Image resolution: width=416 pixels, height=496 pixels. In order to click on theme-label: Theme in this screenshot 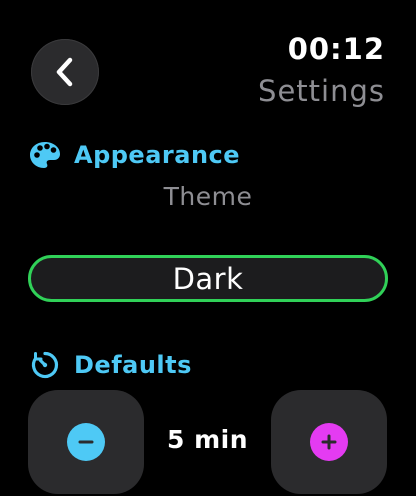, I will do `click(208, 196)`.